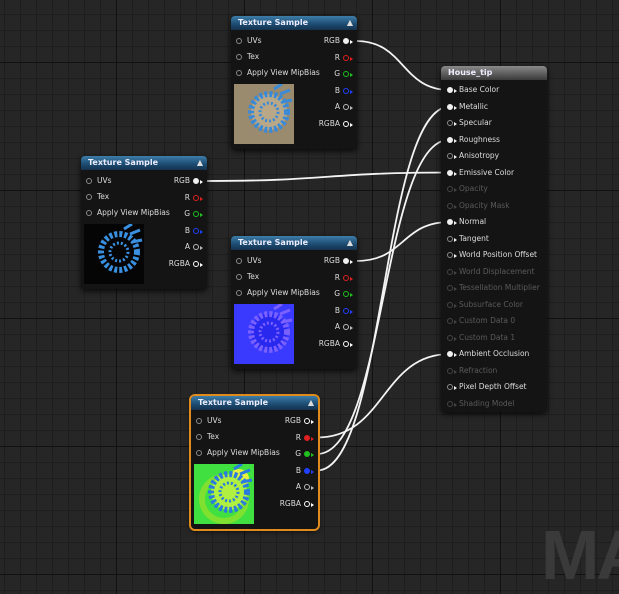 Image resolution: width=619 pixels, height=594 pixels. What do you see at coordinates (487, 387) in the screenshot?
I see `material-input-pixel-depth-offset: Pixel Depth Offset` at bounding box center [487, 387].